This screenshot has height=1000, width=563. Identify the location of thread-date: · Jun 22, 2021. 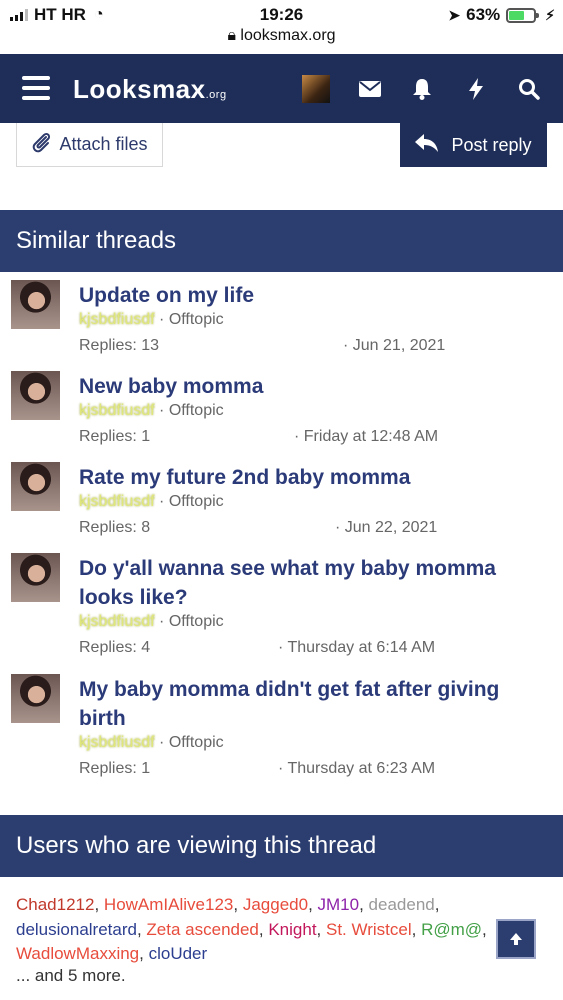
(386, 527).